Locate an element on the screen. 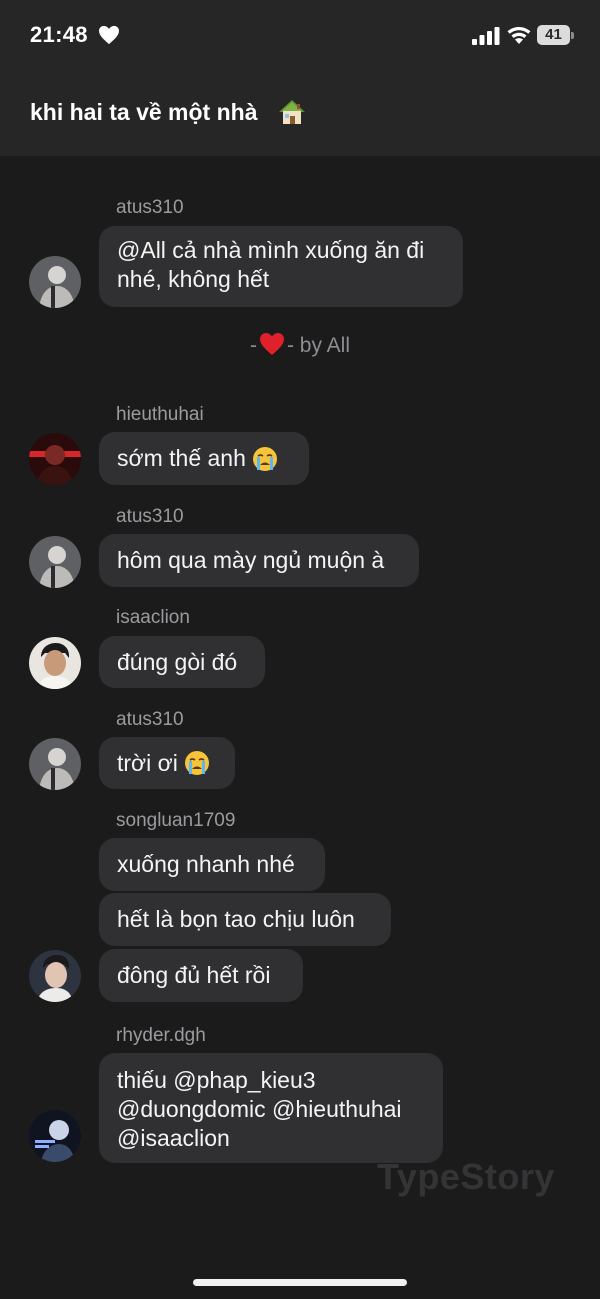 This screenshot has height=1299, width=600. sender-name: rhyder.dgh is located at coordinates (161, 1035).